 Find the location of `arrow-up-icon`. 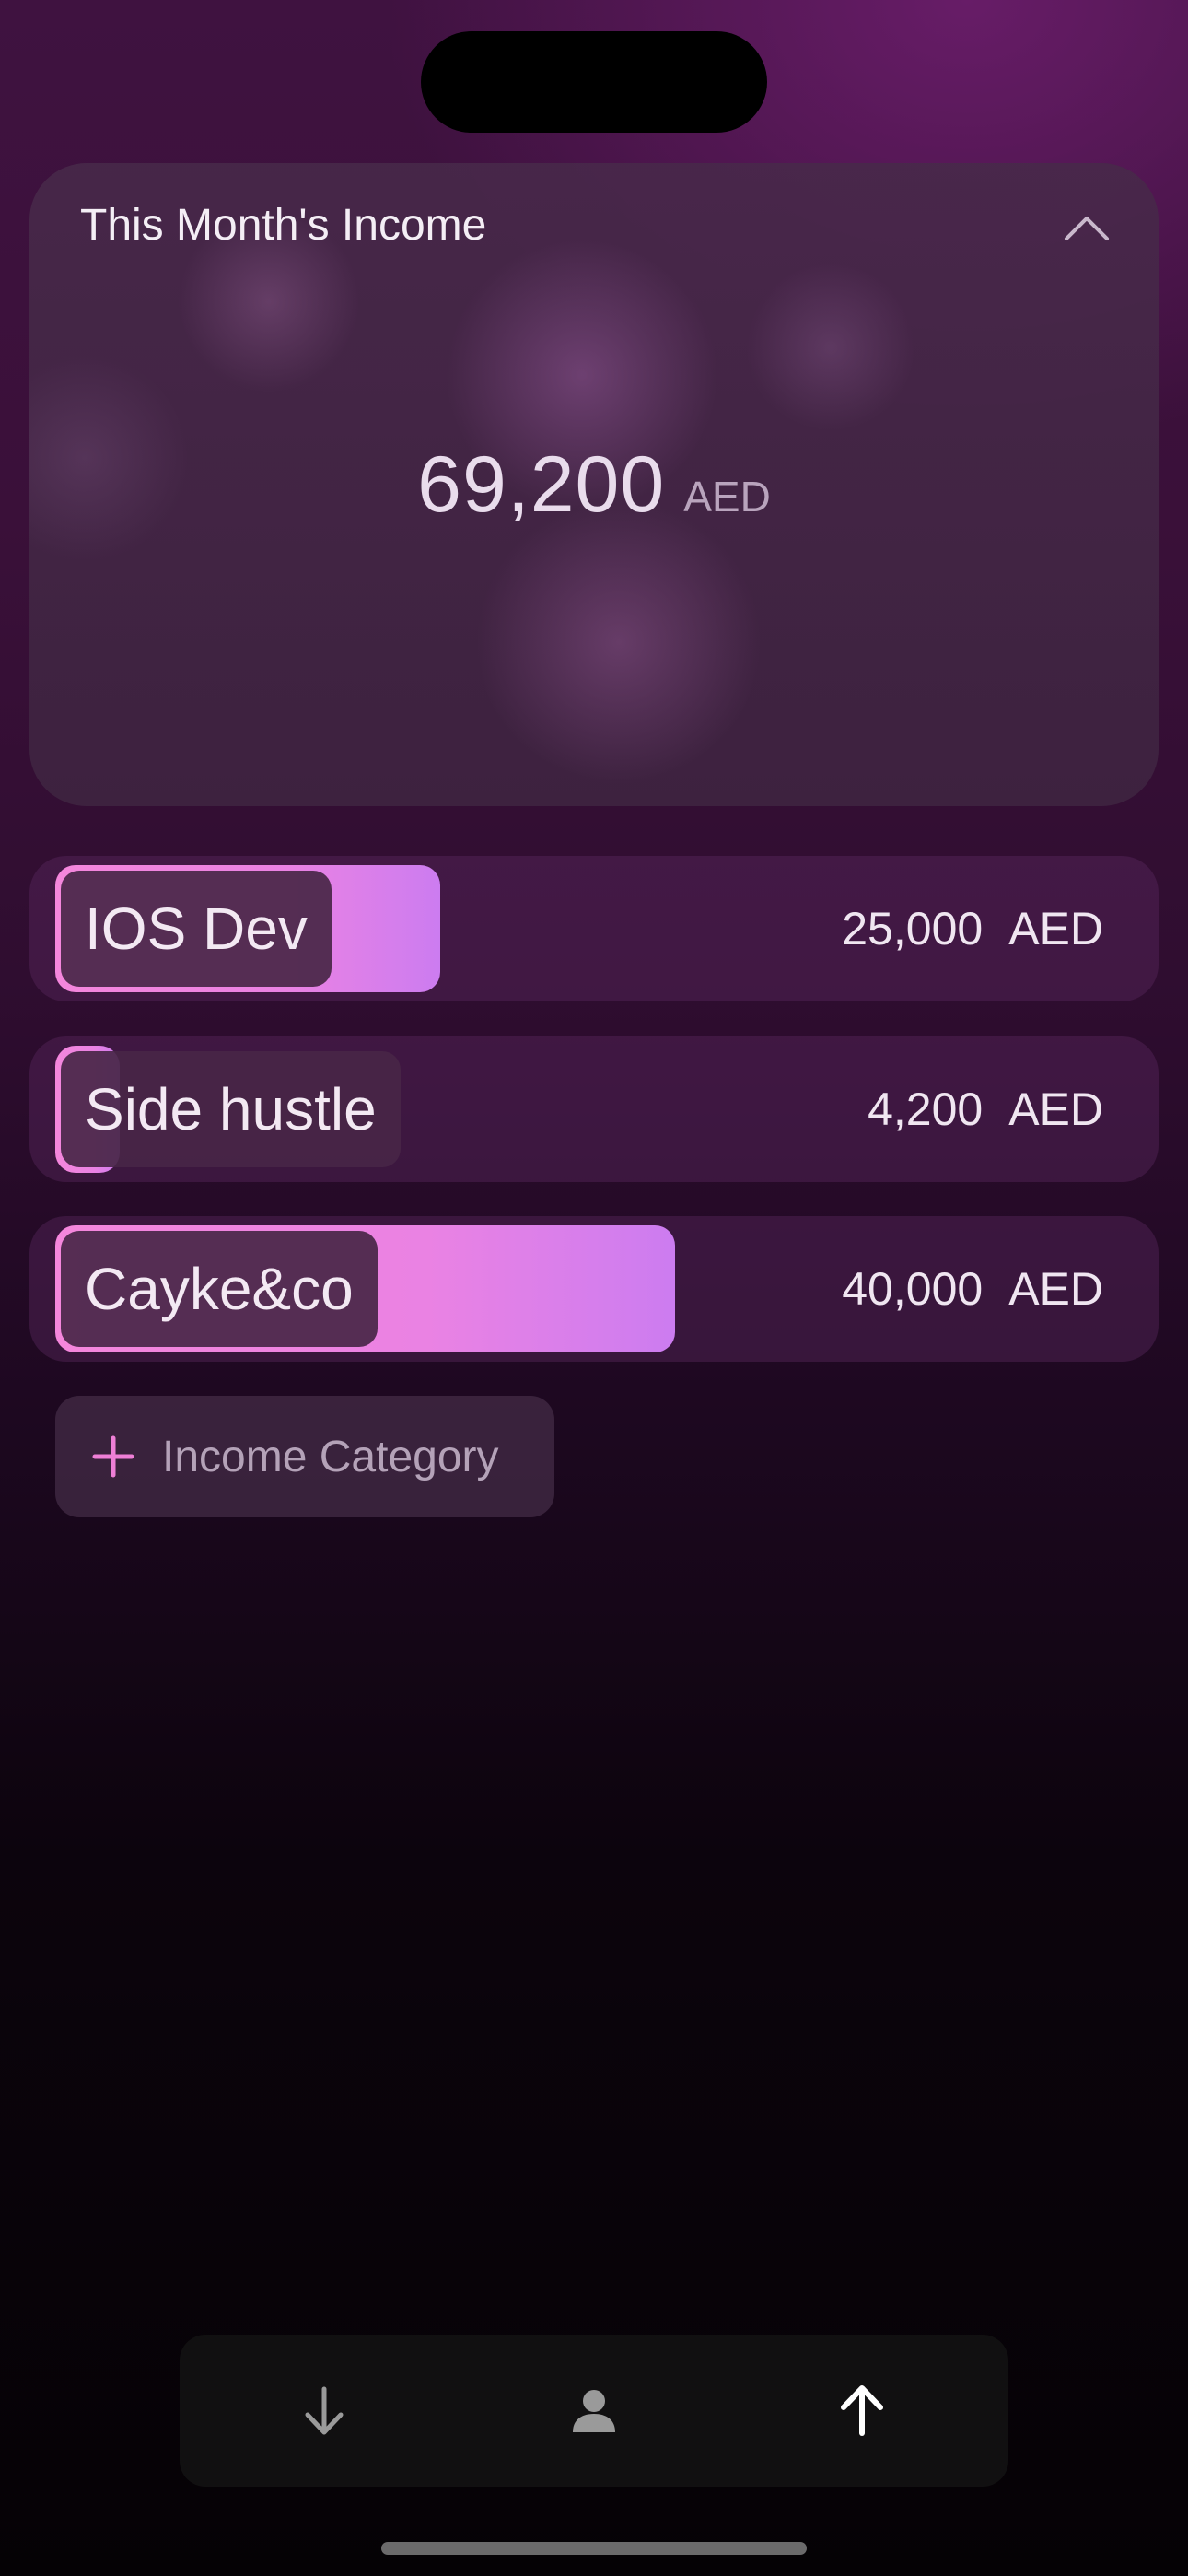

arrow-up-icon is located at coordinates (862, 2410).